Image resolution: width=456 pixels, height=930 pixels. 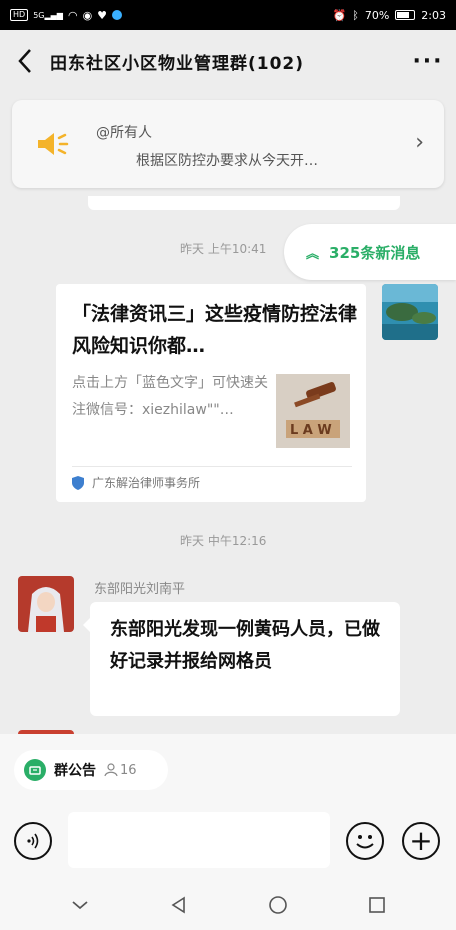 I want to click on speaker-icon, so click(x=53, y=144).